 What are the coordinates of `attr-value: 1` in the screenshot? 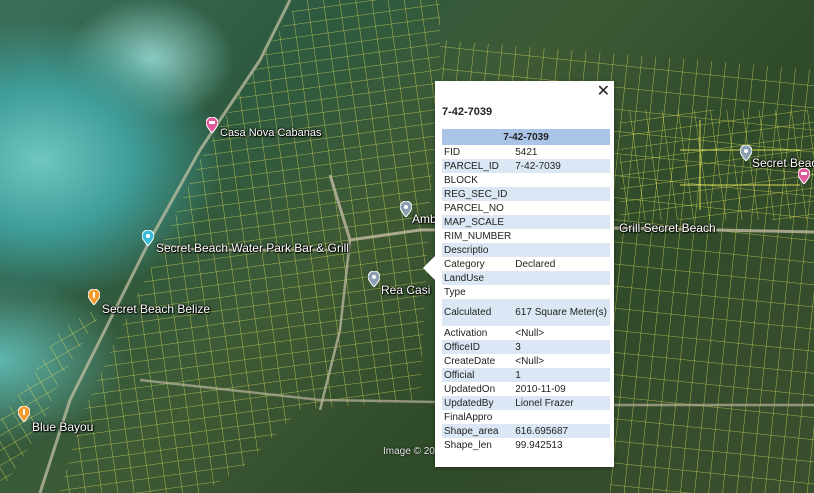 It's located at (561, 375).